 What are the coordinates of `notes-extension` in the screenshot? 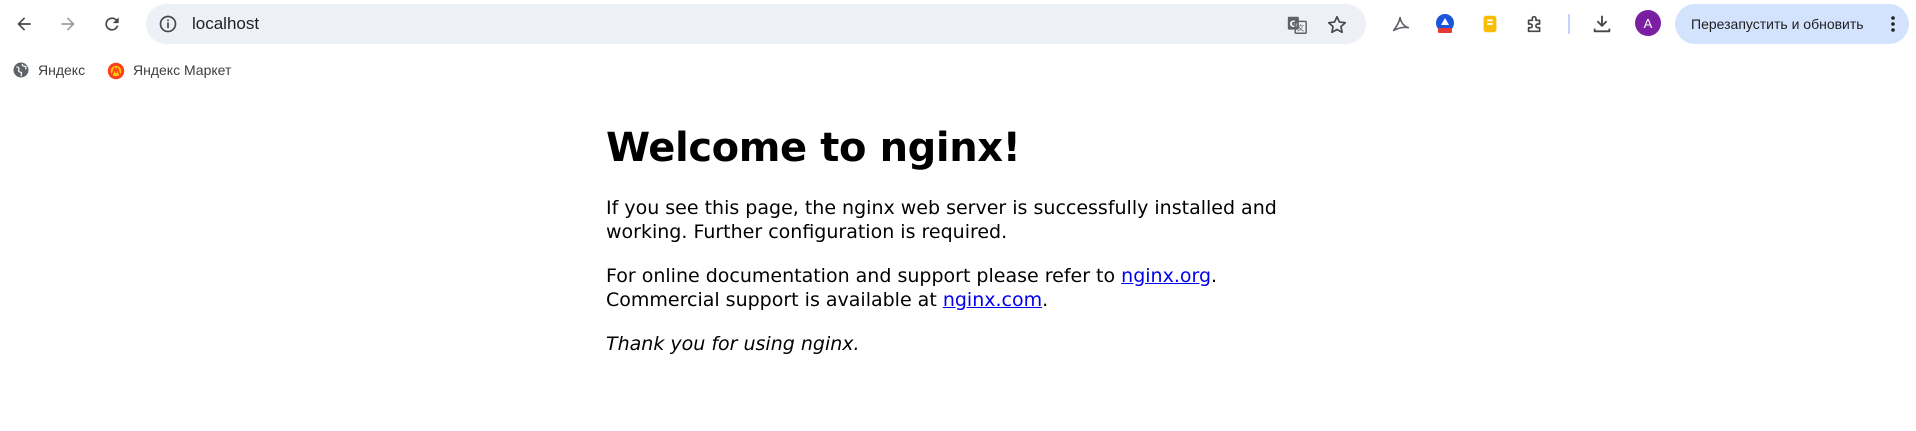 It's located at (1490, 24).